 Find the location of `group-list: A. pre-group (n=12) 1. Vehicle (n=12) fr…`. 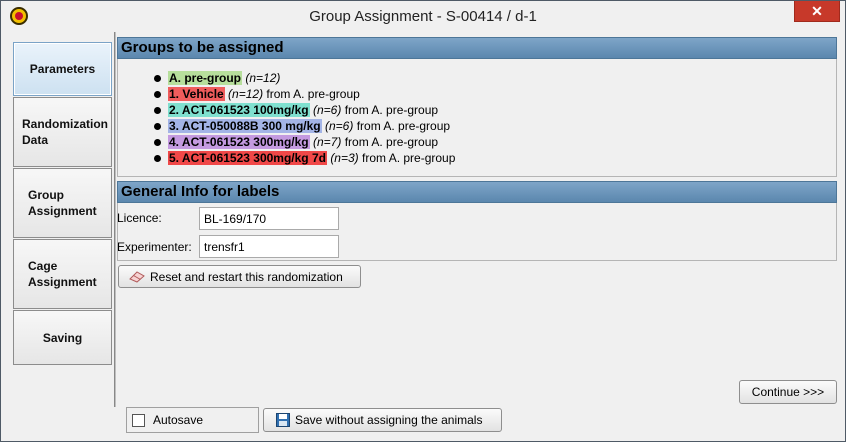

group-list: A. pre-group (n=12) 1. Vehicle (n=12) fr… is located at coordinates (304, 118).